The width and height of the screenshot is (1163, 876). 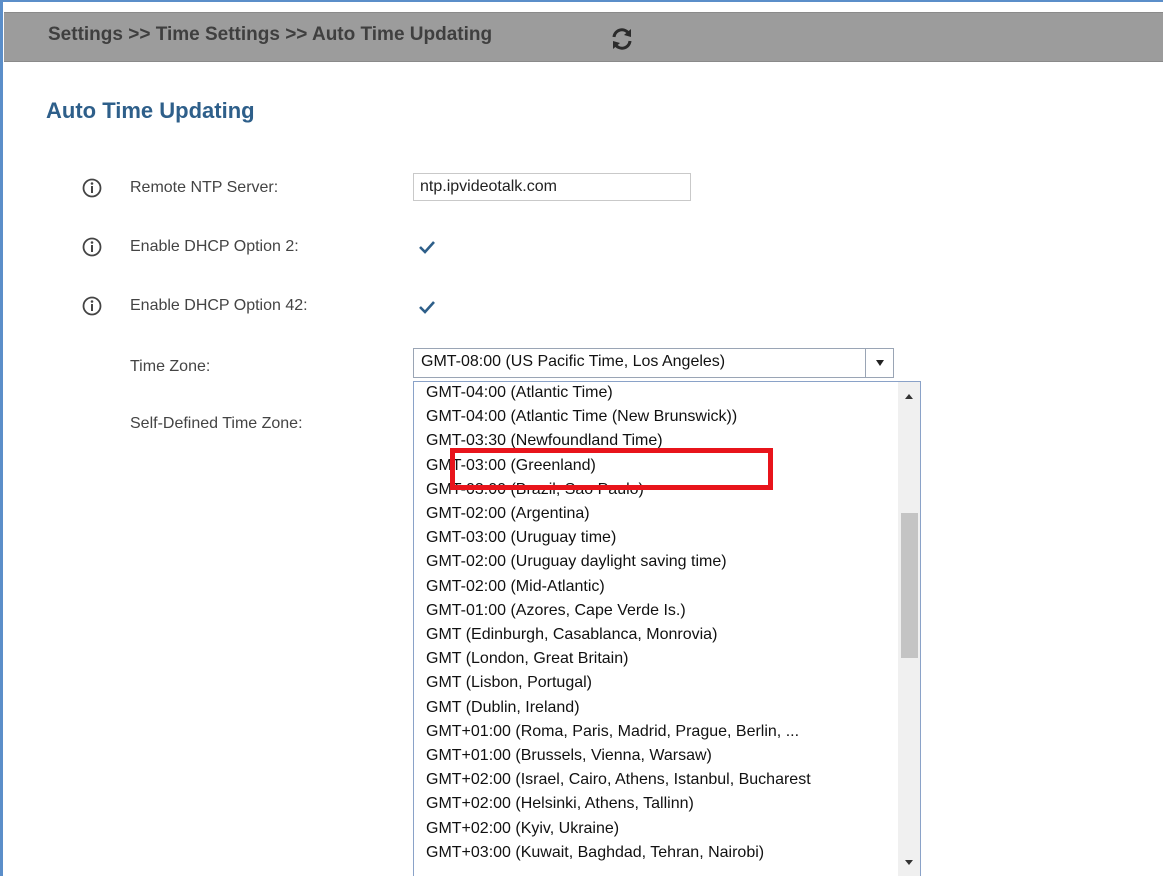 What do you see at coordinates (219, 305) in the screenshot?
I see `dhcp-option-42-label: Enable DHCP Option 42:` at bounding box center [219, 305].